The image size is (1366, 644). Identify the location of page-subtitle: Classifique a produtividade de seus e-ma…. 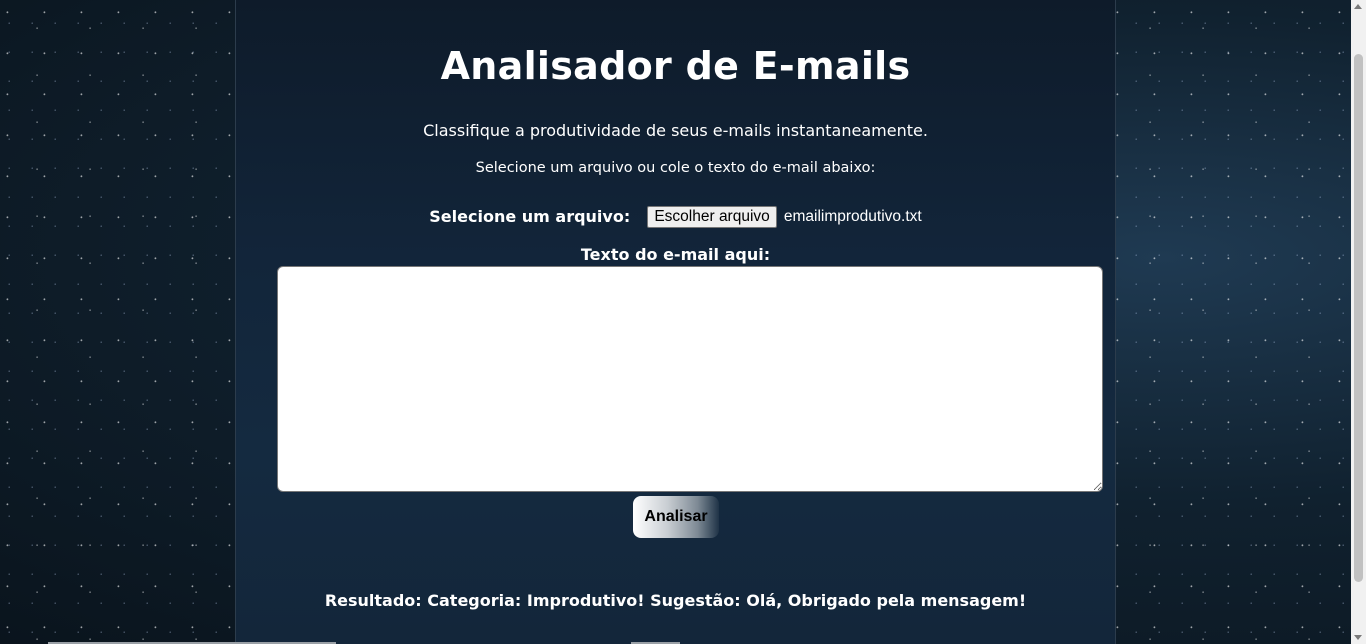
(675, 130).